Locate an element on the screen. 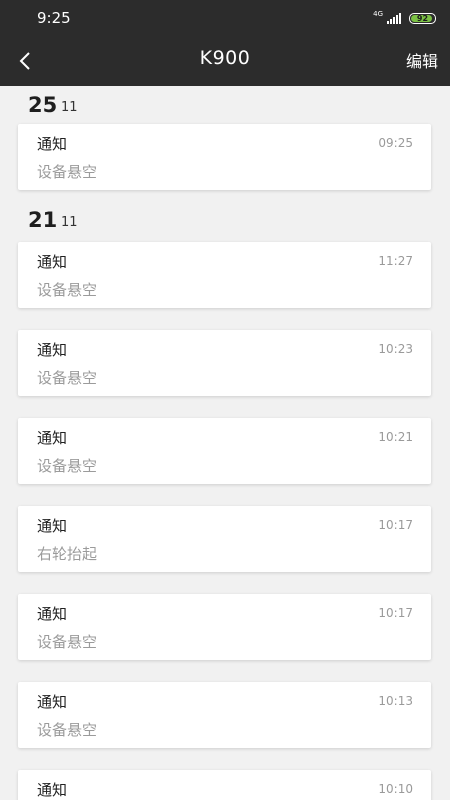 The image size is (450, 800). notification-card: 通知 10:21 设备悬空 is located at coordinates (224, 451).